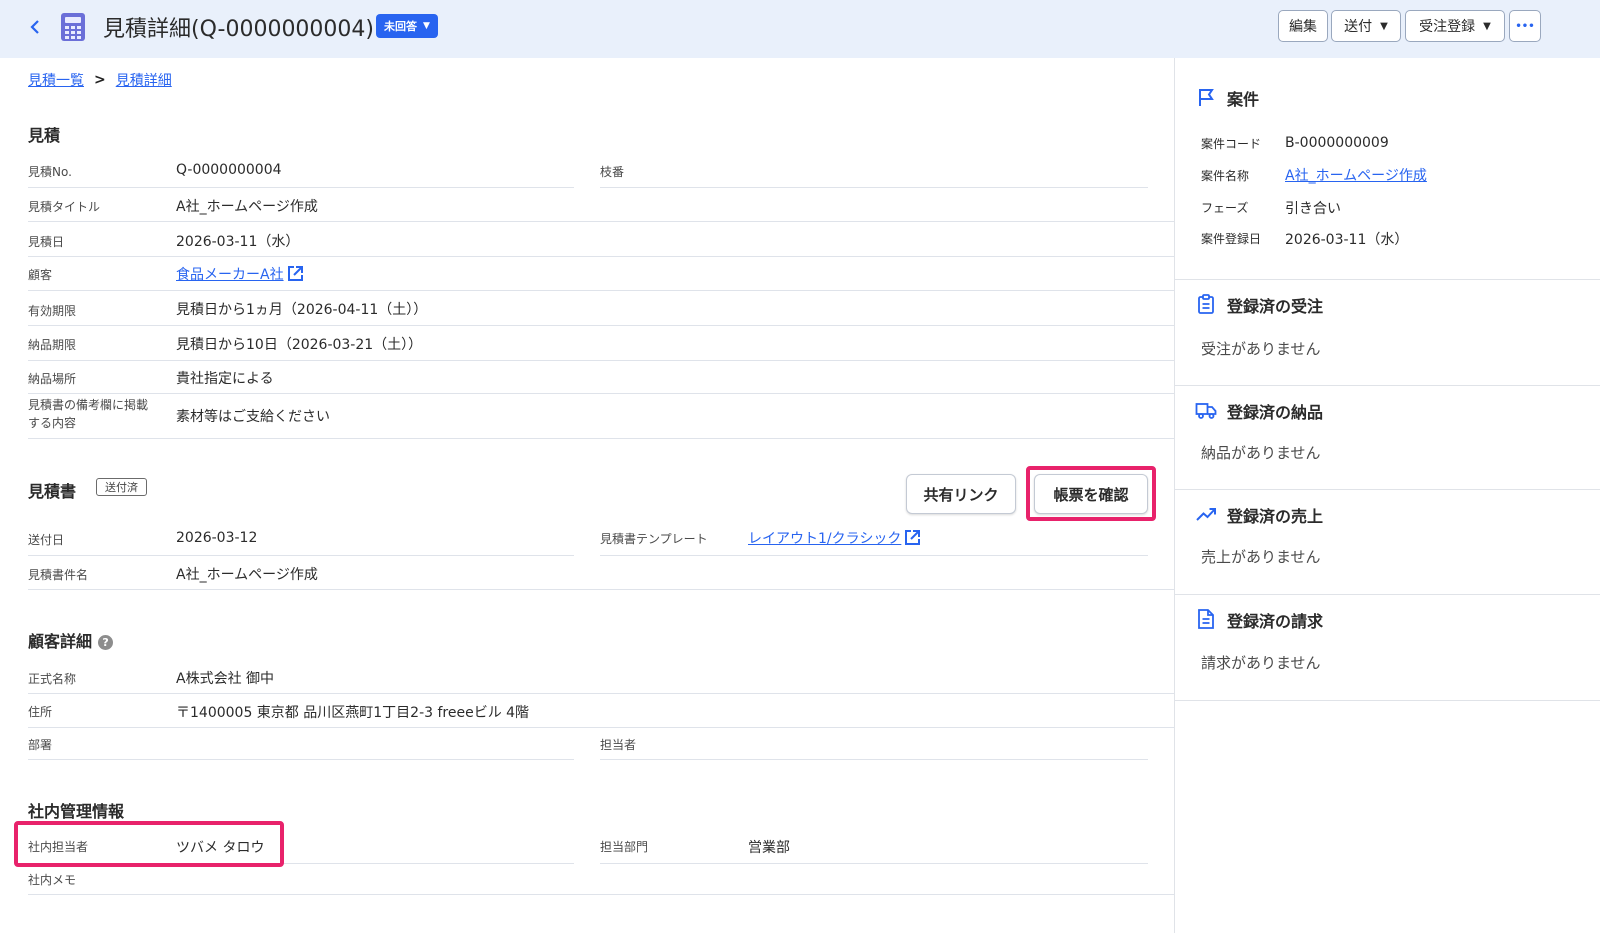 The height and width of the screenshot is (933, 1600). What do you see at coordinates (35, 27) in the screenshot?
I see `back-chevron-icon` at bounding box center [35, 27].